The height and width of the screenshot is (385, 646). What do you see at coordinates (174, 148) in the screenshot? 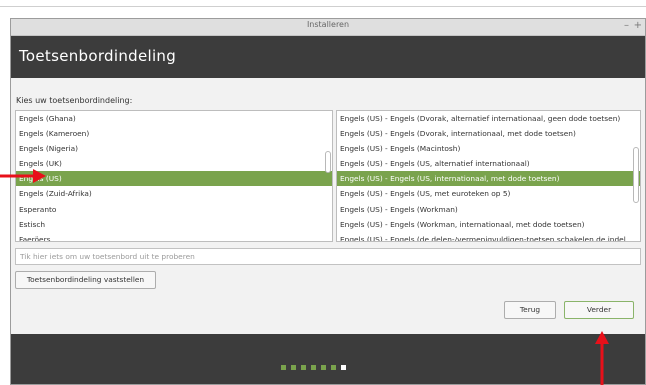
I see `layout-list-item: Engels (Nigeria)` at bounding box center [174, 148].